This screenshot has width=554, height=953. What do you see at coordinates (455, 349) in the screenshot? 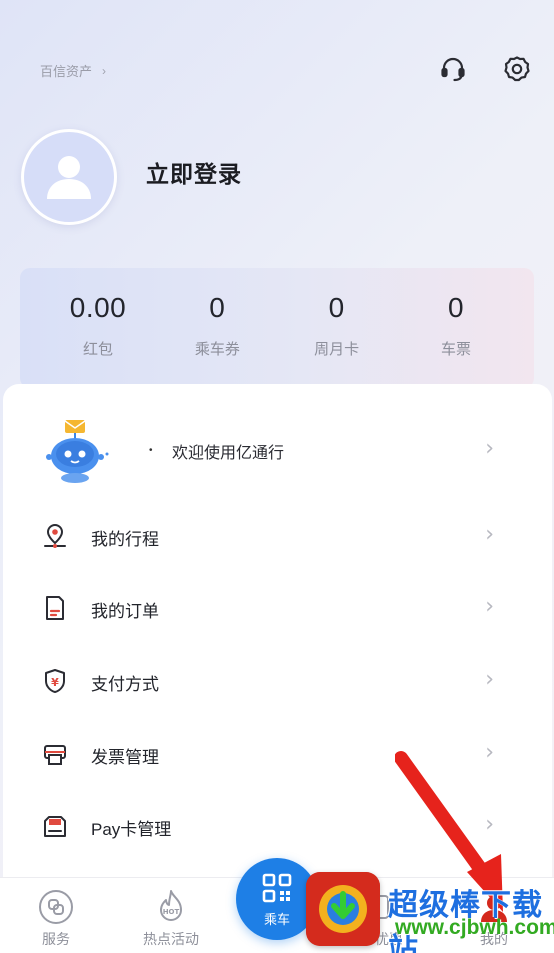
I see `stat-label: 车票` at bounding box center [455, 349].